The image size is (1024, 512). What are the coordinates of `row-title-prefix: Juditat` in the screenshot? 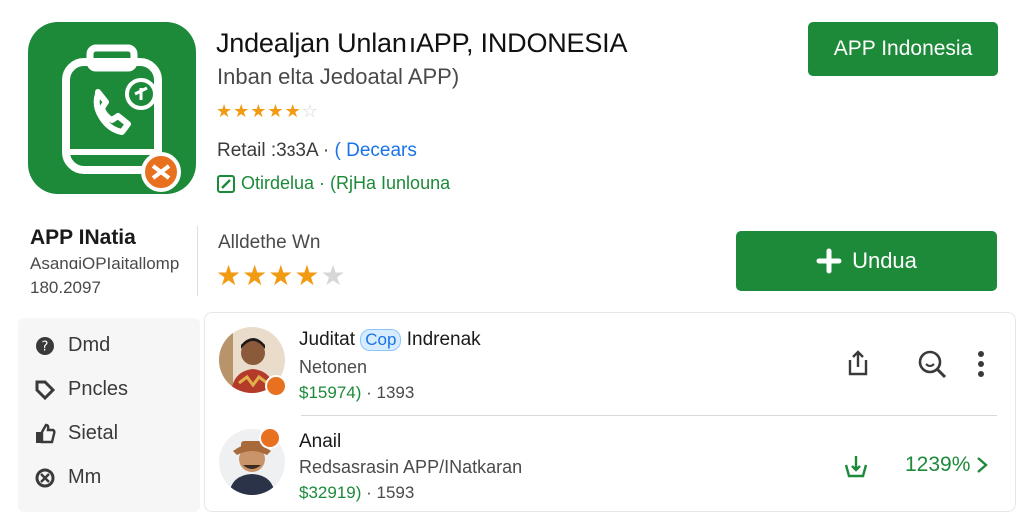 It's located at (327, 339).